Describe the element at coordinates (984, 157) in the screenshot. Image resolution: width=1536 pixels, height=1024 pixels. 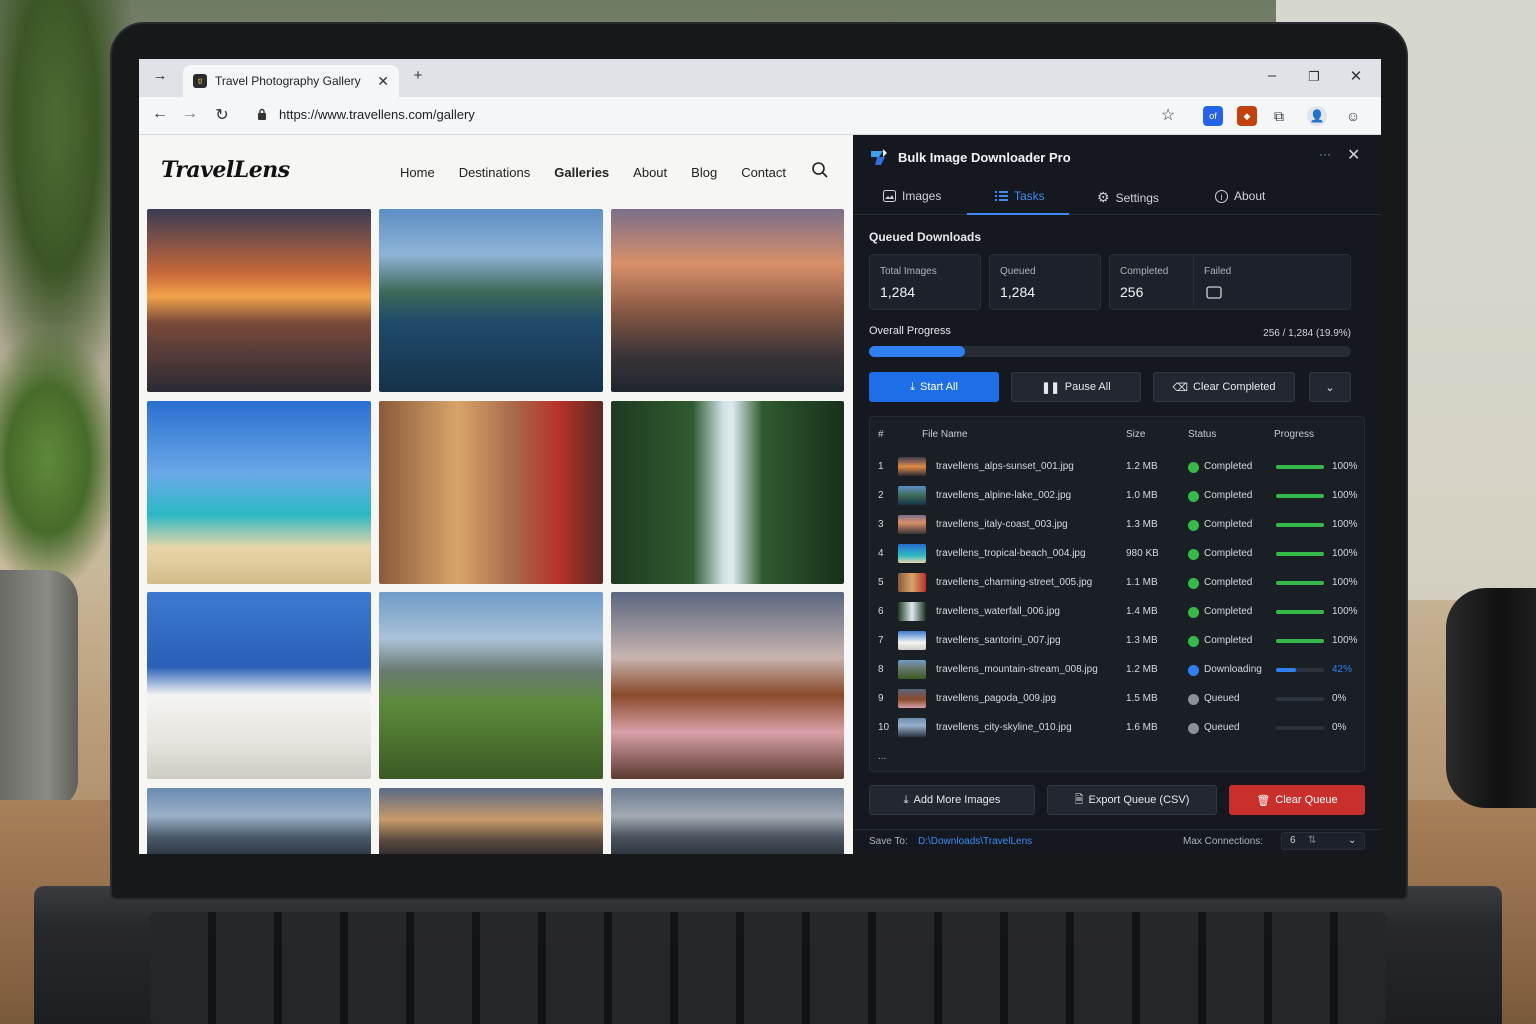
I see `panel-title: Bulk Image Downloader Pro` at that location.